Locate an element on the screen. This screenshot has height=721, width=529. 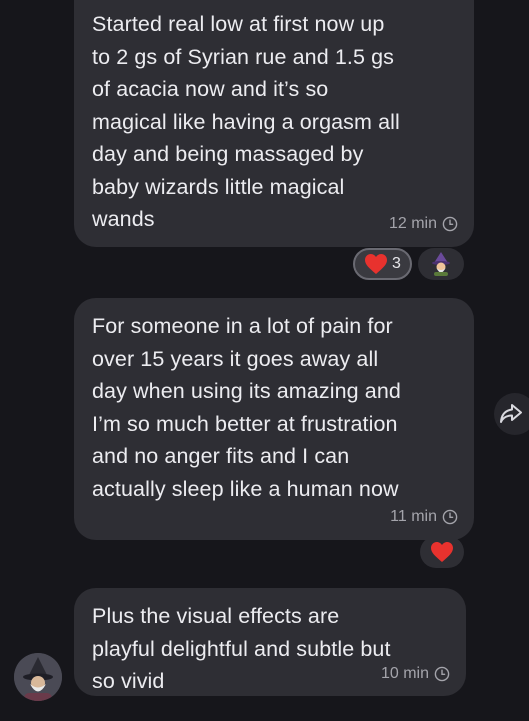
mage-emoji-icon is located at coordinates (441, 264).